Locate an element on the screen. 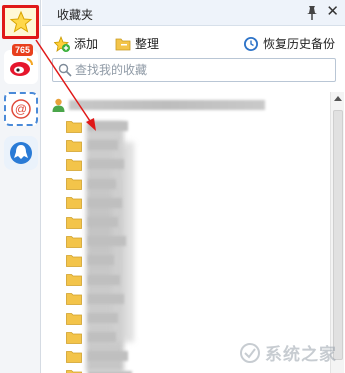 The height and width of the screenshot is (373, 345). watermark-text: 系统之家 is located at coordinates (301, 354).